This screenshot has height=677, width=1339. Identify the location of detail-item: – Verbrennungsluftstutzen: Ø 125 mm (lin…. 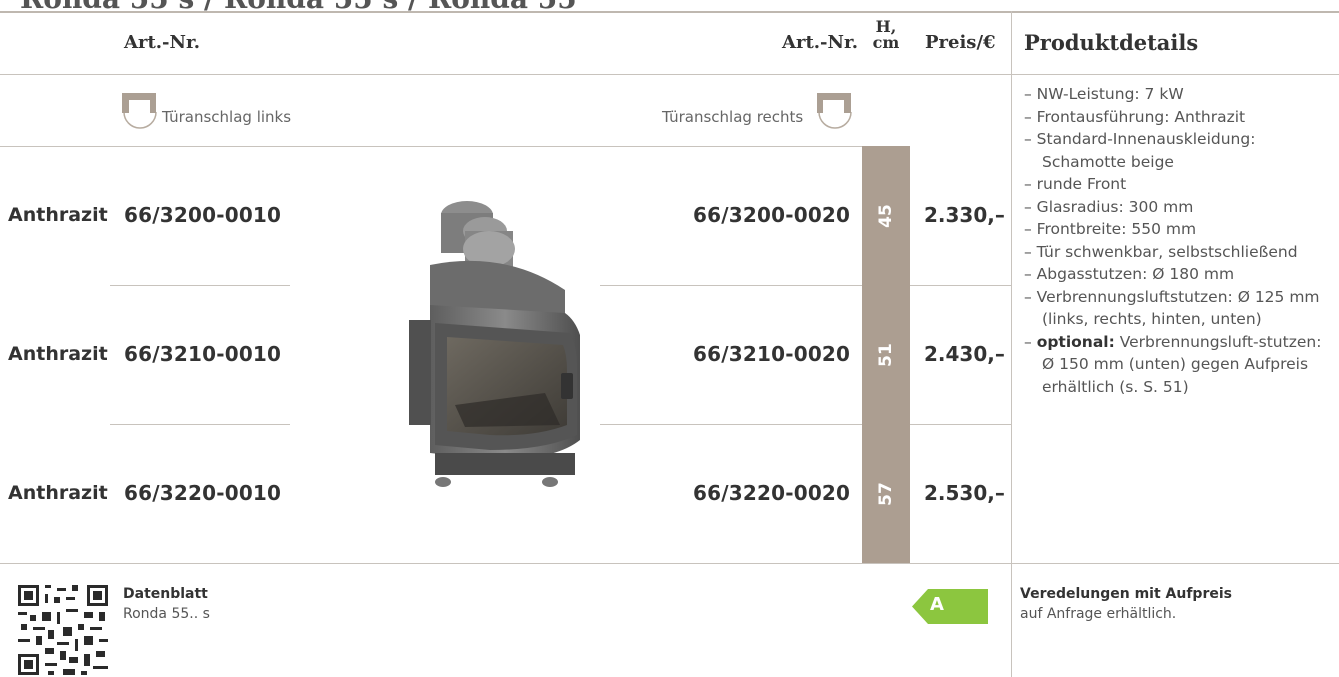
(1172, 308).